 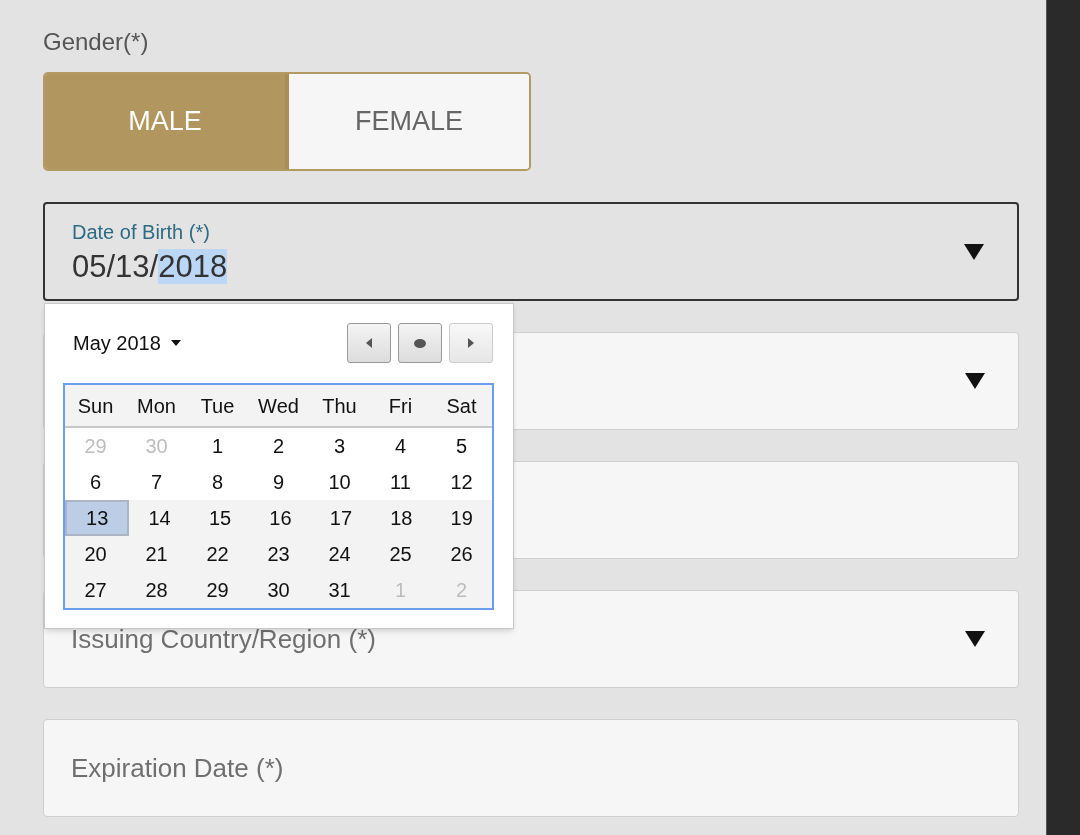 I want to click on today-button, so click(x=420, y=343).